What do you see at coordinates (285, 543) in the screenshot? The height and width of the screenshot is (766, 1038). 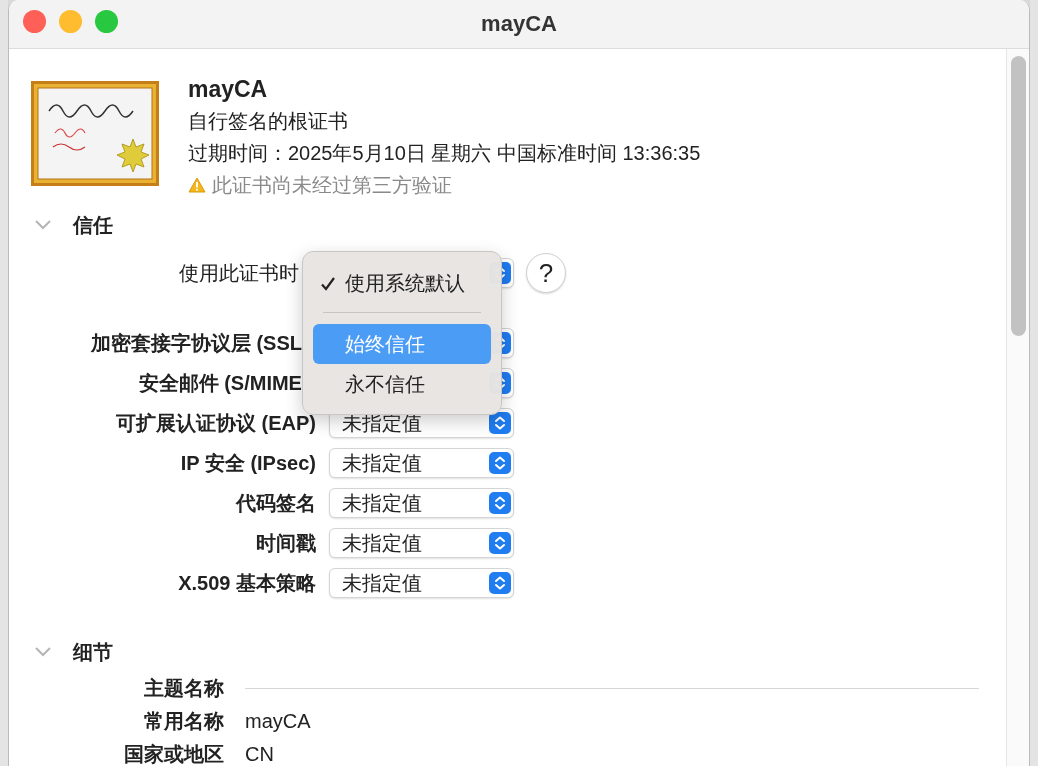 I see `field-label: 时间戳` at bounding box center [285, 543].